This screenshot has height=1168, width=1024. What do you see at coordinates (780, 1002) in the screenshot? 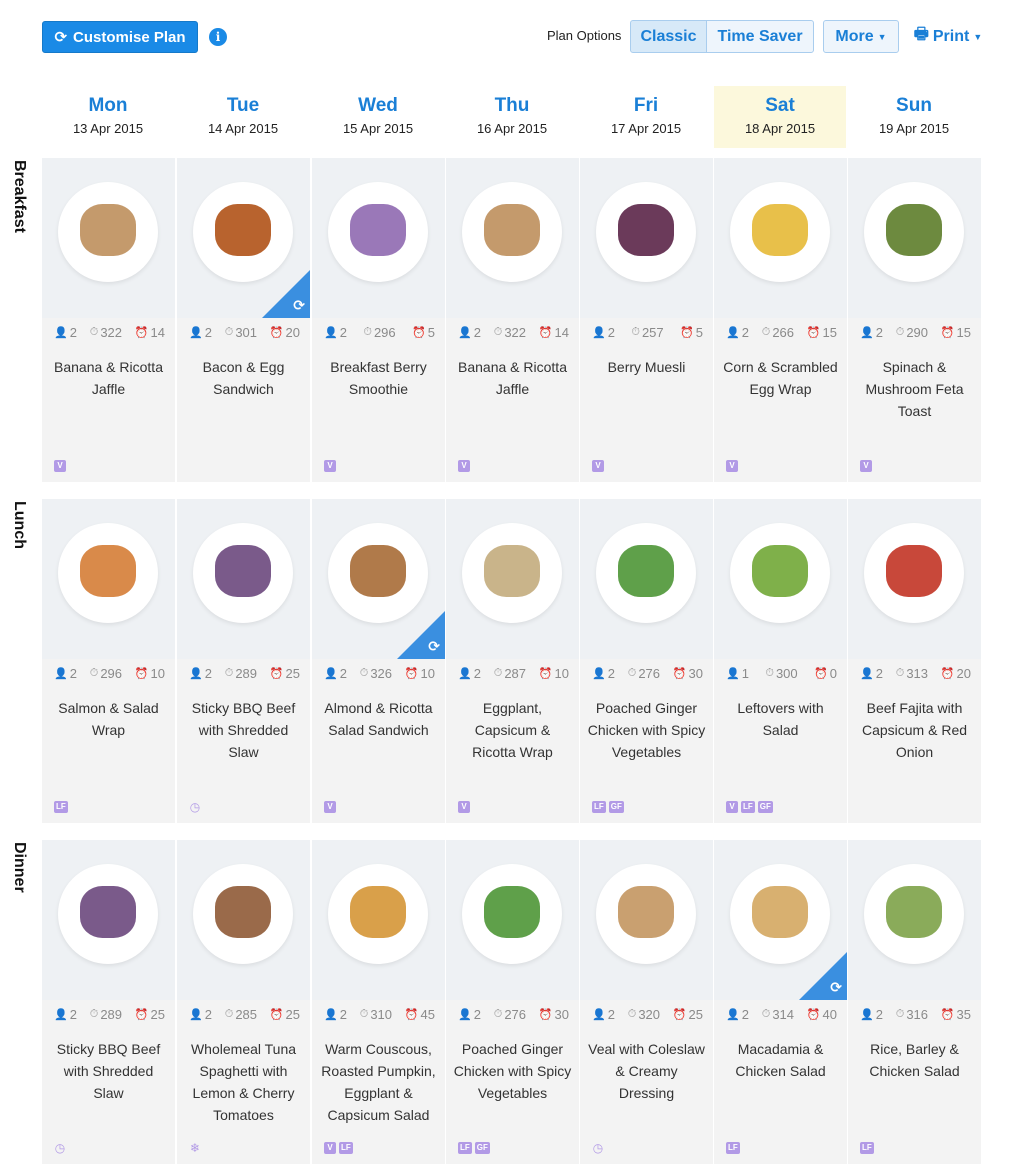
I see `meal-card: ⟳ 👤 2 ⏱ 314 ⏰ 40 Macadamia & Chicken Salad LF` at bounding box center [780, 1002].